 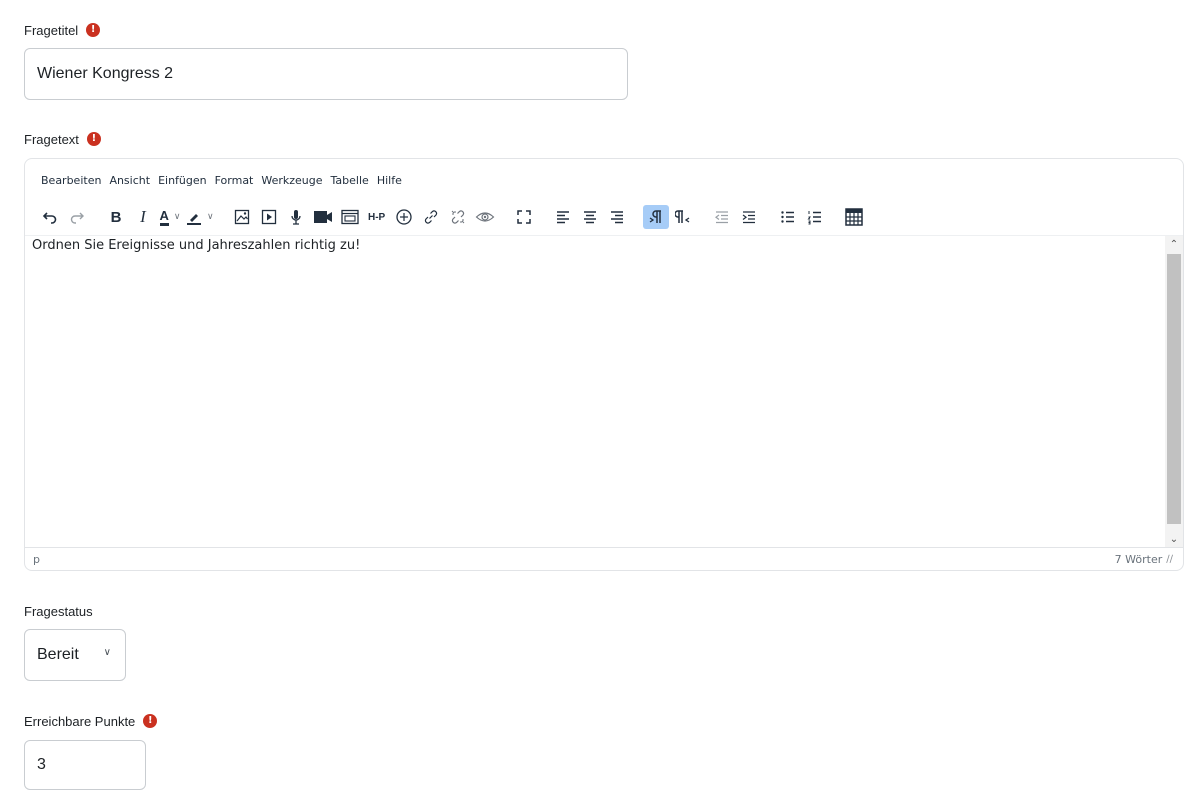 I want to click on highlight-color-icon: ∨, so click(x=200, y=217).